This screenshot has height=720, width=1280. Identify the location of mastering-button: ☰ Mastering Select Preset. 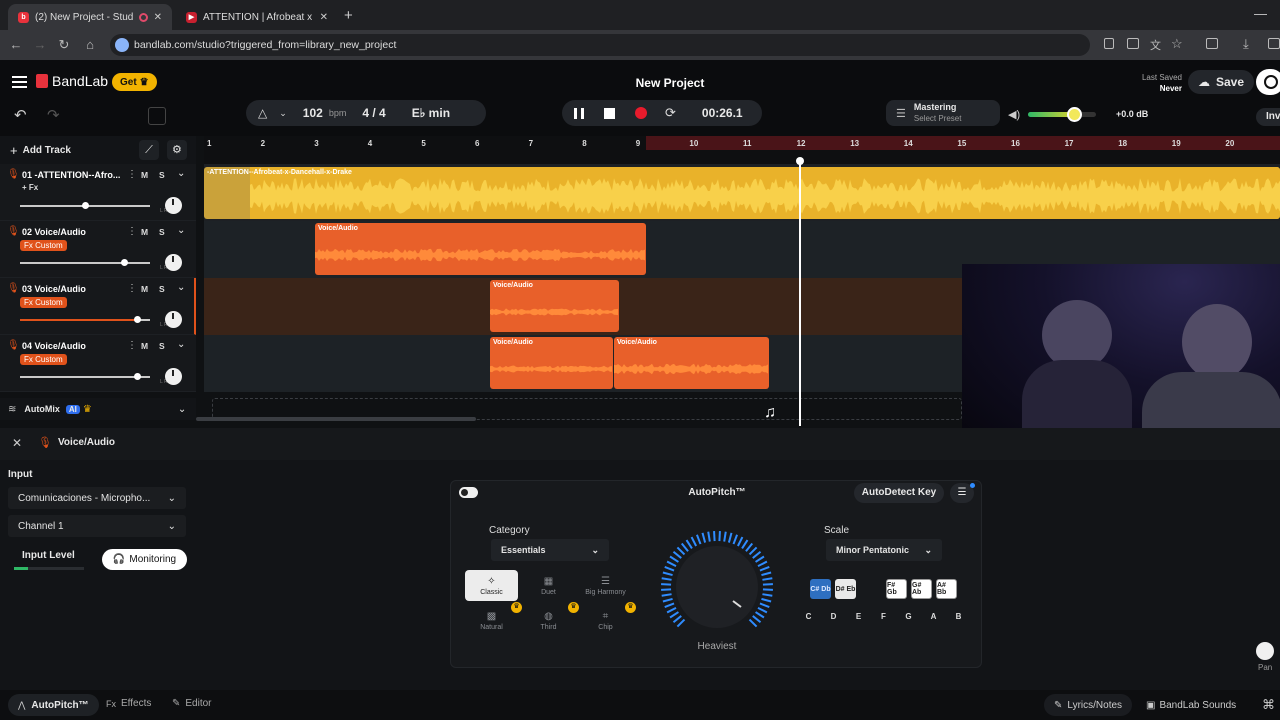
(943, 113).